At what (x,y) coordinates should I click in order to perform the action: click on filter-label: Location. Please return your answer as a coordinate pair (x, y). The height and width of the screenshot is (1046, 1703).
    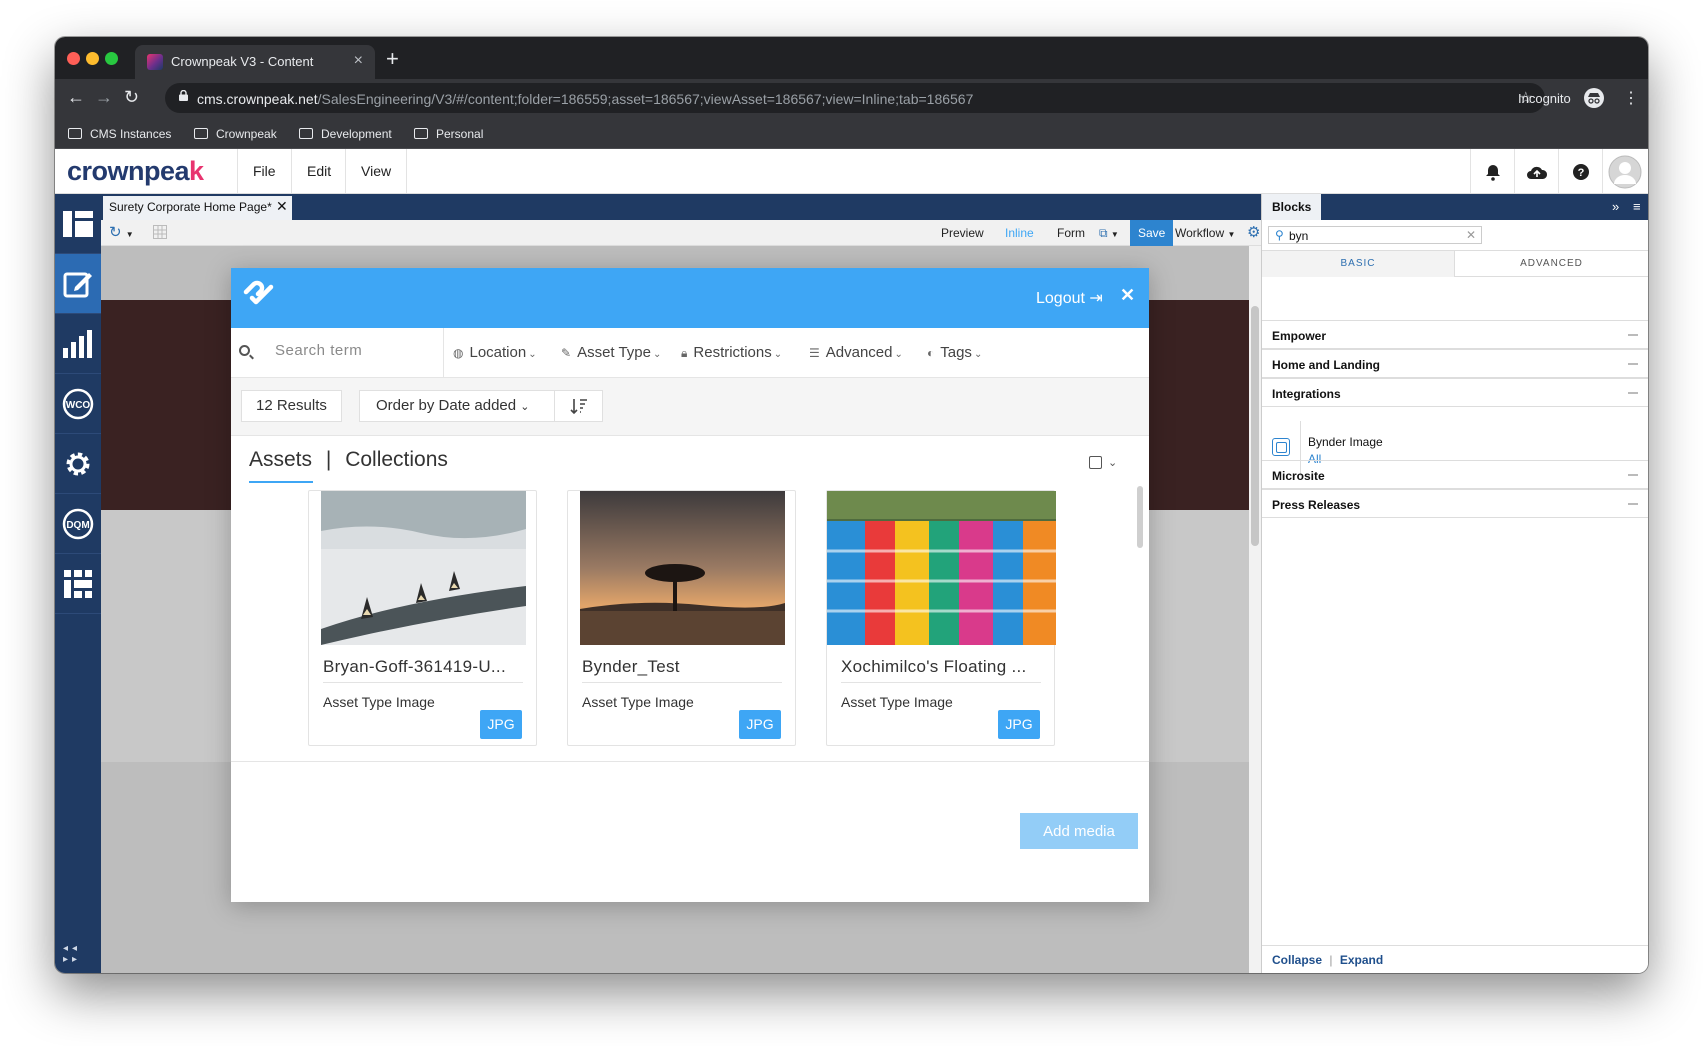
    Looking at the image, I should click on (498, 352).